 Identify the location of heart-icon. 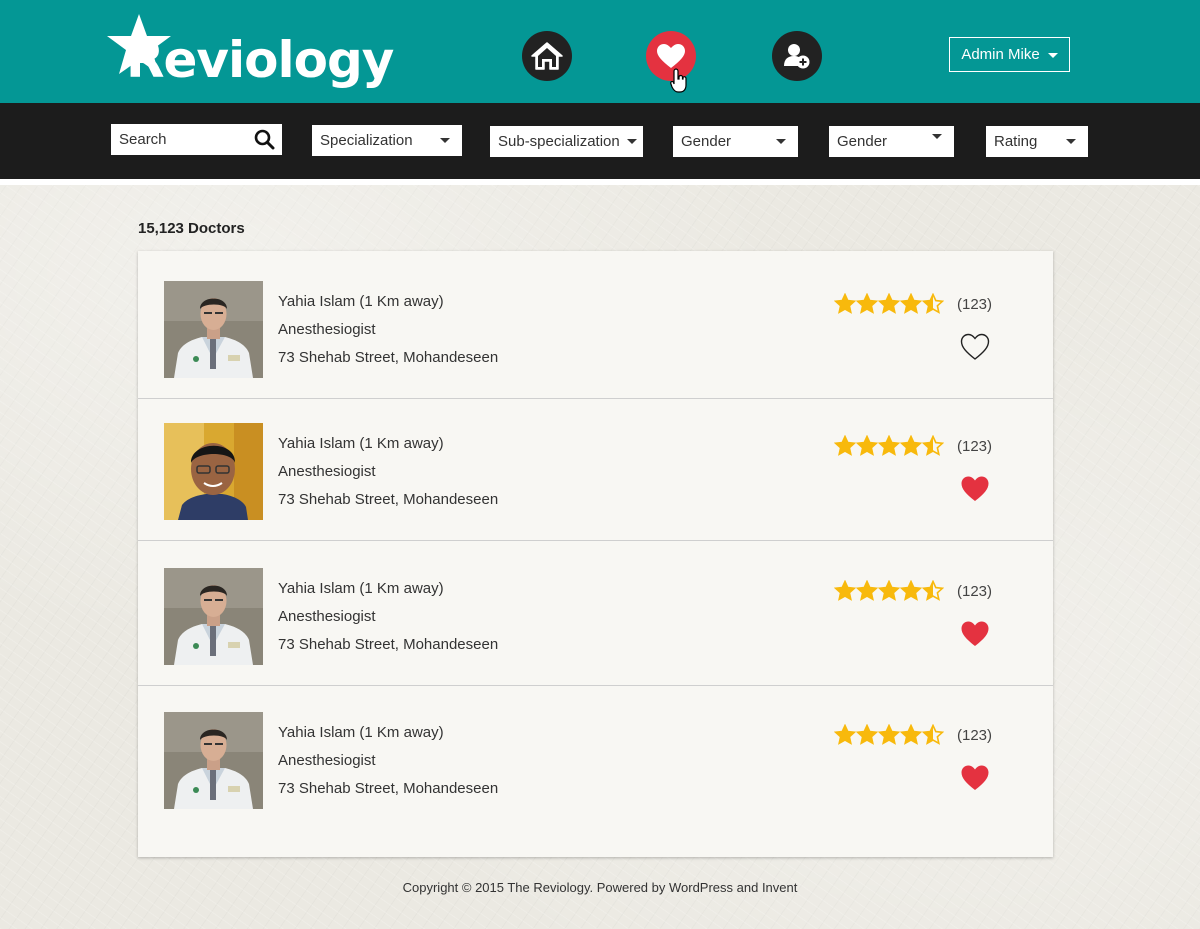
(671, 56).